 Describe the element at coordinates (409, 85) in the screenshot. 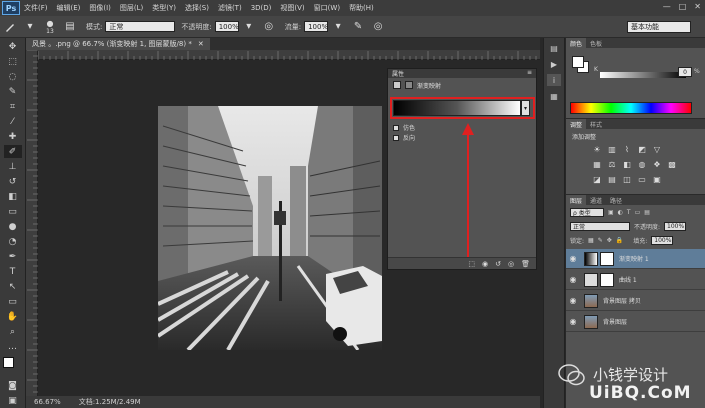

I see `layer-mask-icon` at that location.